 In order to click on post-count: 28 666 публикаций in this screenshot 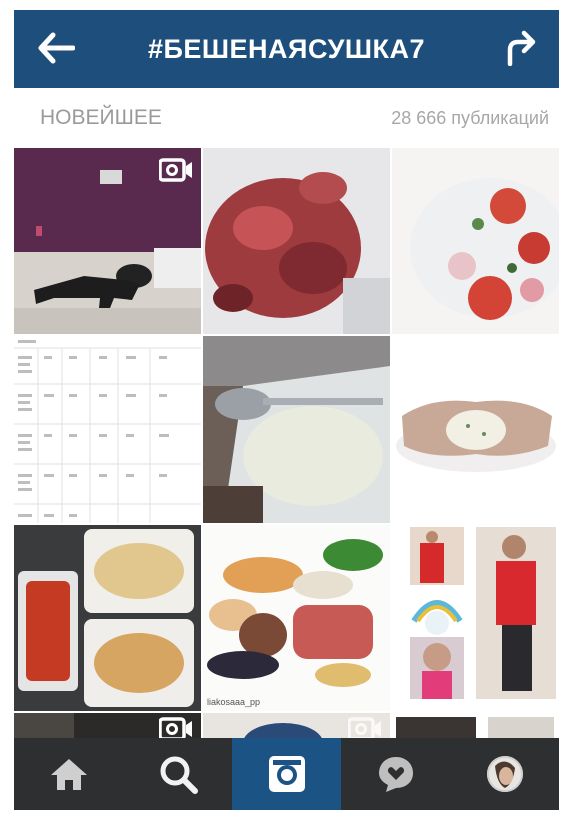, I will do `click(470, 117)`.